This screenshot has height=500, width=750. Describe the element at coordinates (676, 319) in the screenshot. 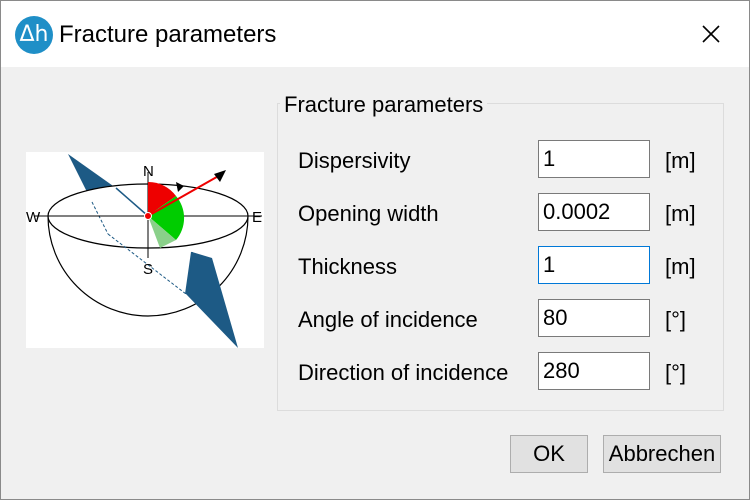

I see `angle-of-incidence-unit: [°]` at that location.